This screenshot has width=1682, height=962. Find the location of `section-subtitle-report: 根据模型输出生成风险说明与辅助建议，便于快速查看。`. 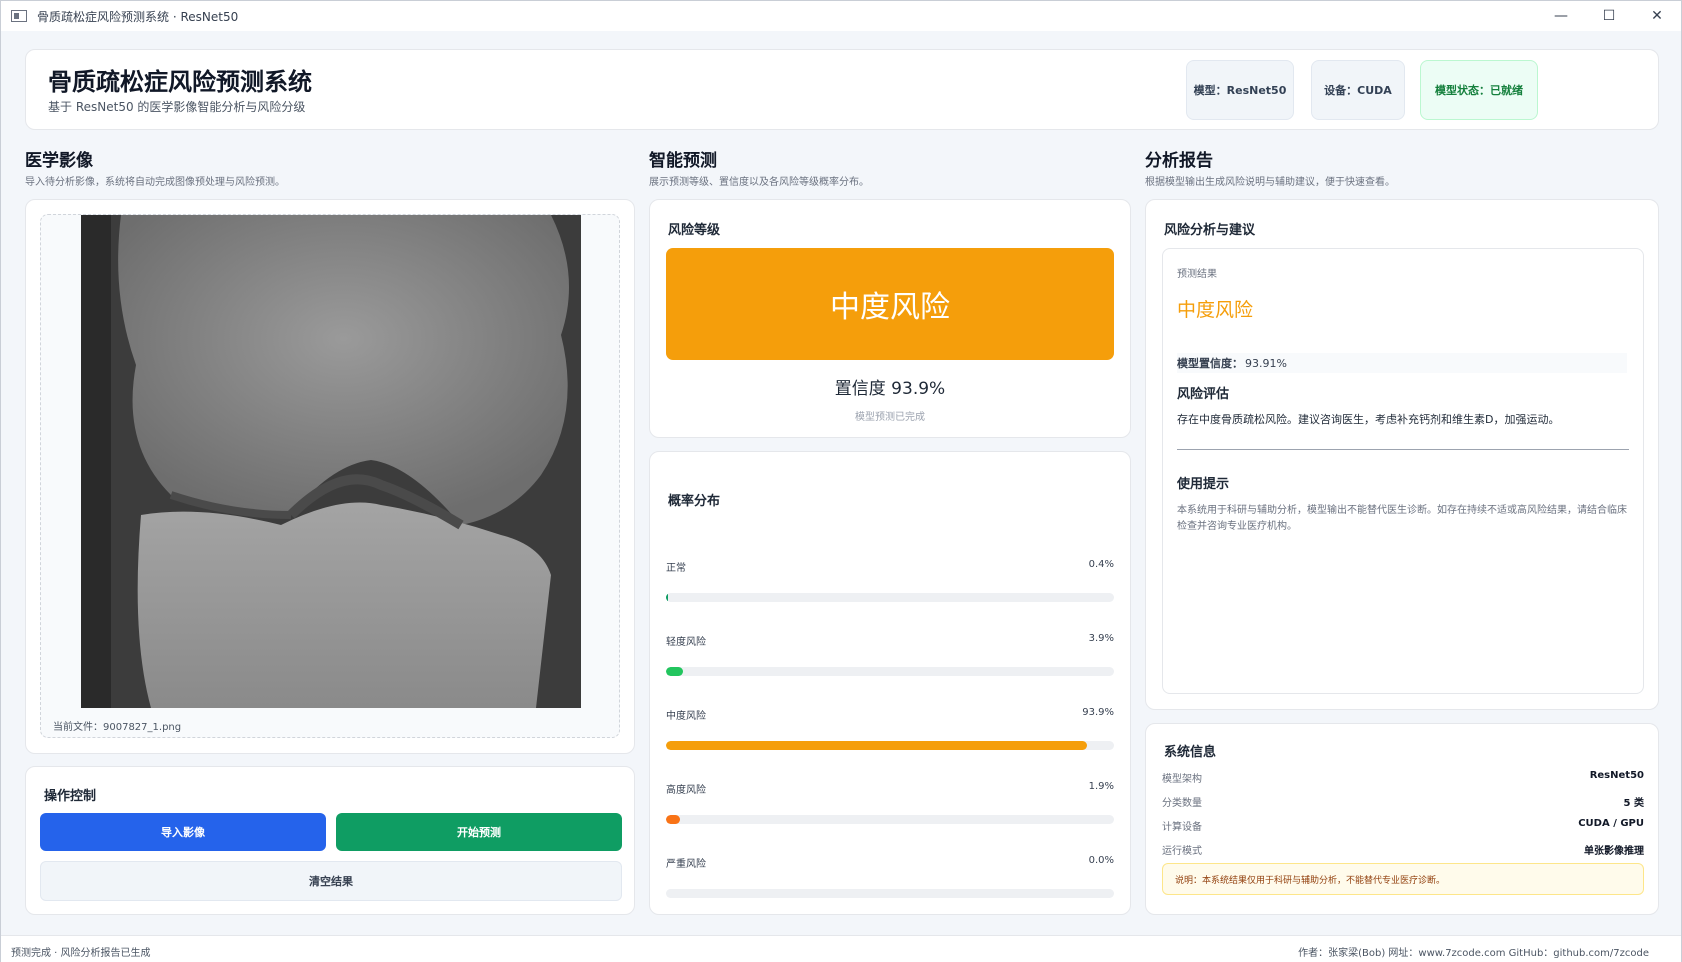

section-subtitle-report: 根据模型输出生成风险说明与辅助建议，便于快速查看。 is located at coordinates (1270, 182).